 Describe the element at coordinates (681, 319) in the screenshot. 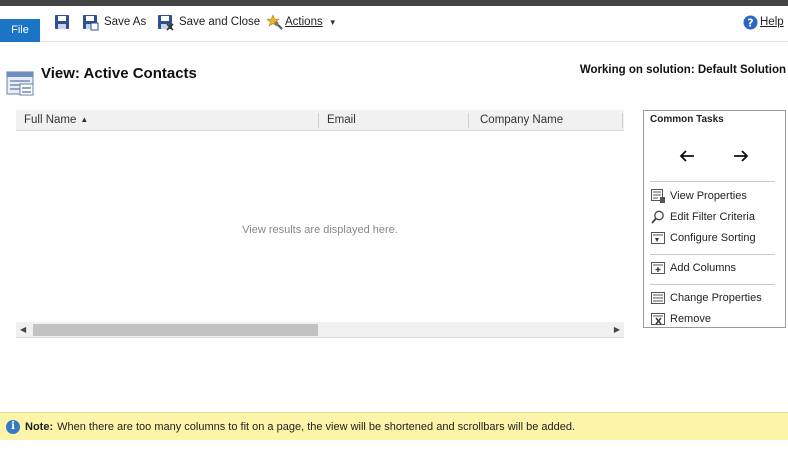

I see `remove-link: Remove` at that location.